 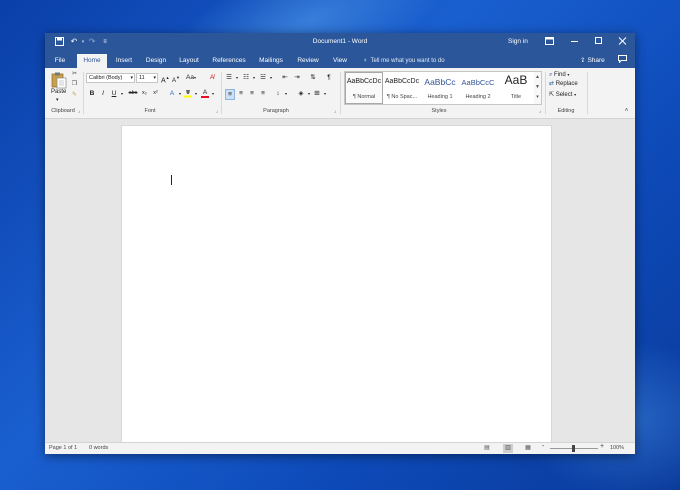 I want to click on web-layout-icon: ▦, so click(x=528, y=448).